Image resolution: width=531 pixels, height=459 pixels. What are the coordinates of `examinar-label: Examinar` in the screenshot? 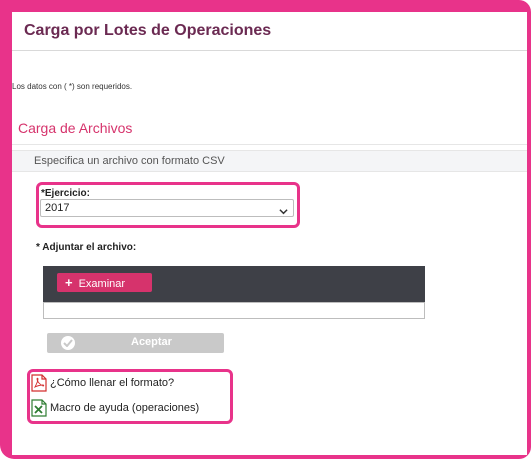 It's located at (102, 284).